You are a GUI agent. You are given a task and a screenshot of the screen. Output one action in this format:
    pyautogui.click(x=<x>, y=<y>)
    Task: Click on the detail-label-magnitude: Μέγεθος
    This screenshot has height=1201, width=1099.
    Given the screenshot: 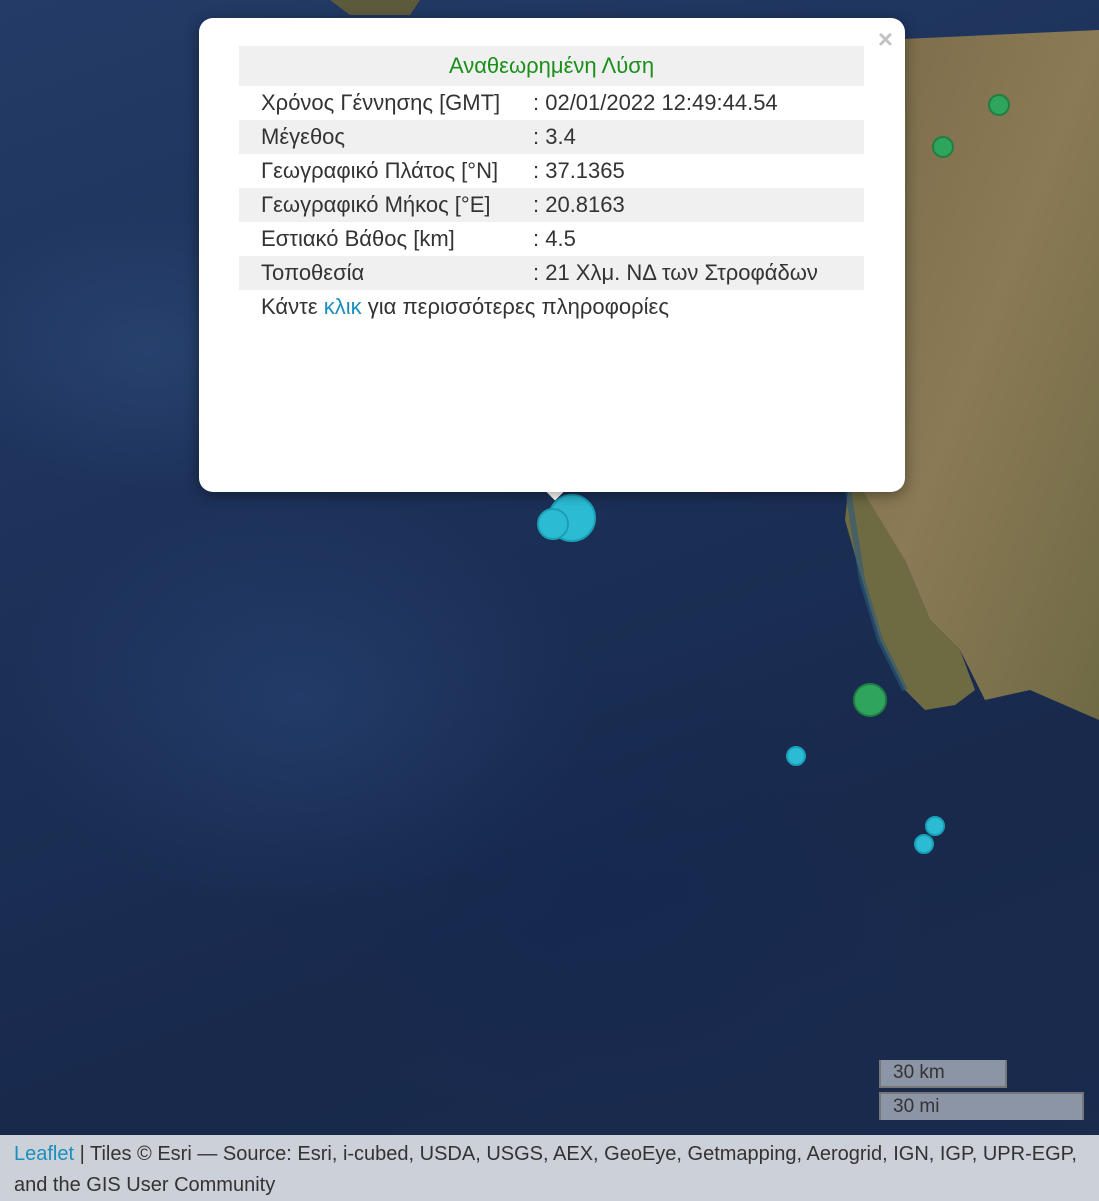 What is the action you would take?
    pyautogui.click(x=383, y=137)
    